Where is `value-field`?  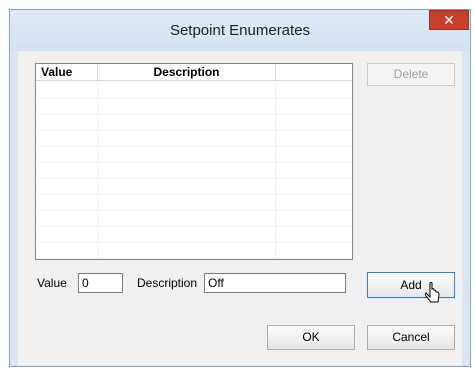
value-field is located at coordinates (100, 283).